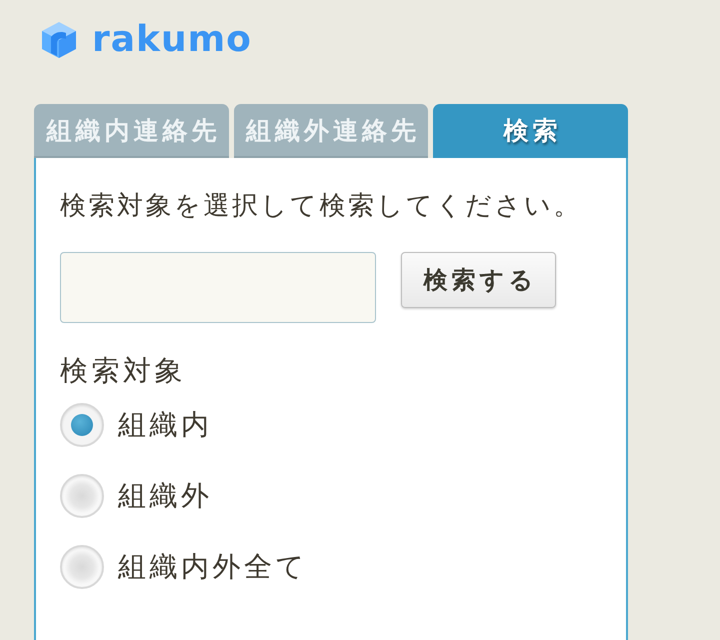 This screenshot has height=640, width=720. What do you see at coordinates (165, 424) in the screenshot?
I see `radio-label: 組織内` at bounding box center [165, 424].